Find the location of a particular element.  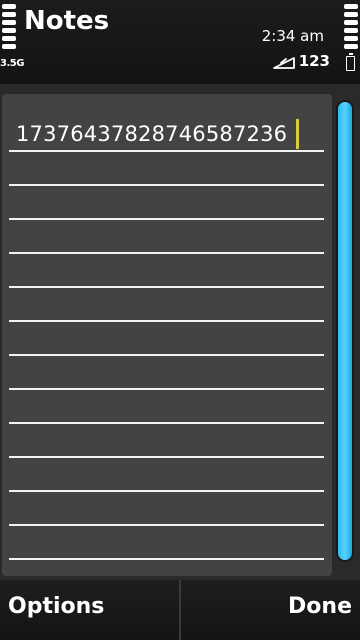

scrollbar-track is located at coordinates (345, 331).